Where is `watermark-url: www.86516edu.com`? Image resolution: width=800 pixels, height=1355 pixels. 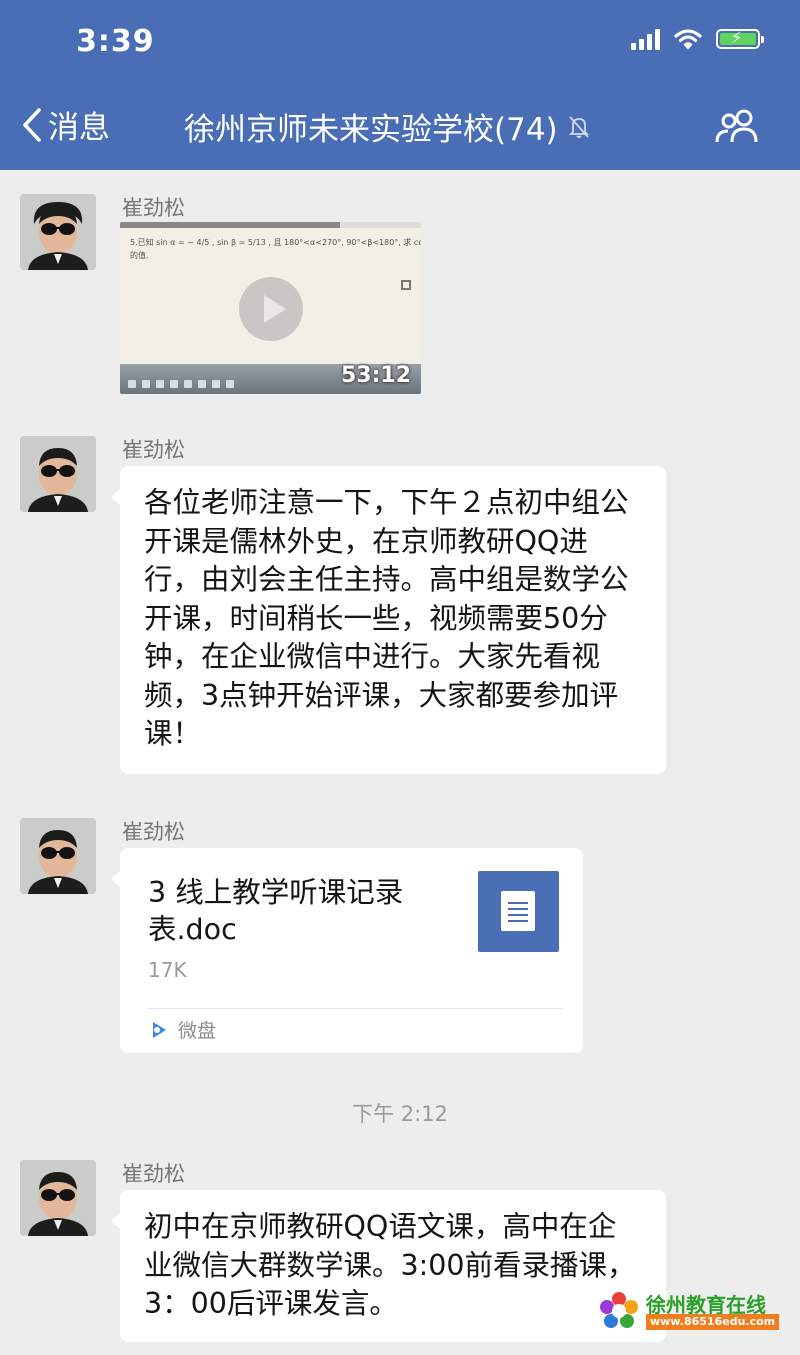 watermark-url: www.86516edu.com is located at coordinates (713, 1322).